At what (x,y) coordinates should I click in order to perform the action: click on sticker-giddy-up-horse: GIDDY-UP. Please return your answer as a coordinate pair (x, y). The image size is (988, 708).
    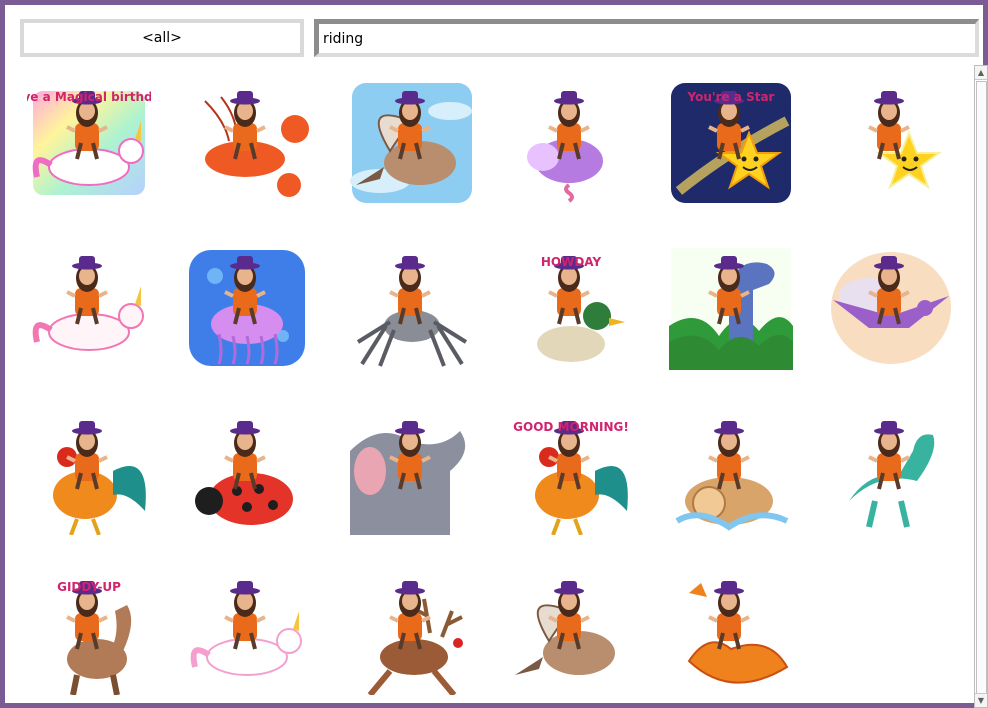
    Looking at the image, I should click on (89, 633).